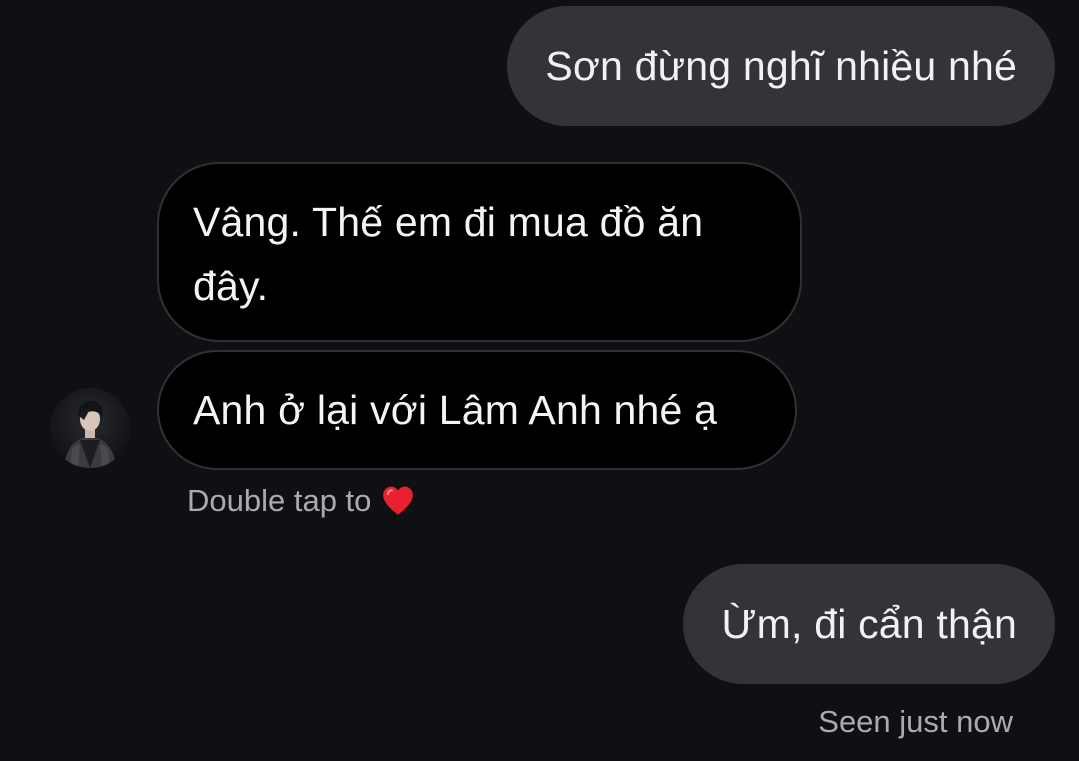 The image size is (1079, 761). I want to click on incoming-message-bubble: Vâng. Thế em đi mua đồ ăn đây., so click(479, 252).